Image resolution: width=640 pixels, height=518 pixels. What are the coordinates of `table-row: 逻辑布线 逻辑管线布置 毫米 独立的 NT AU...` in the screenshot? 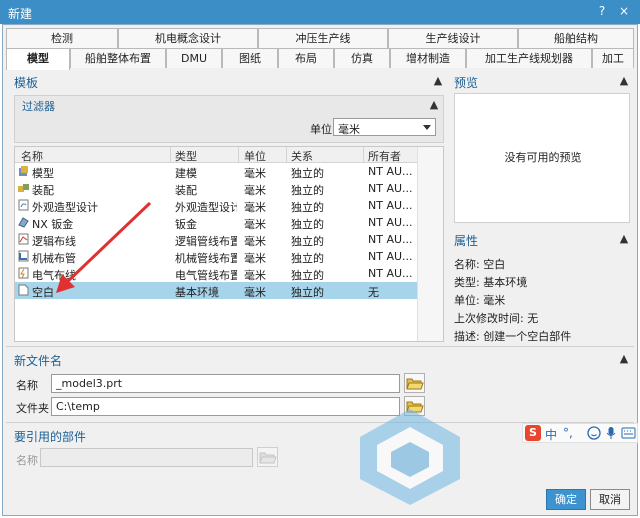 It's located at (216, 239).